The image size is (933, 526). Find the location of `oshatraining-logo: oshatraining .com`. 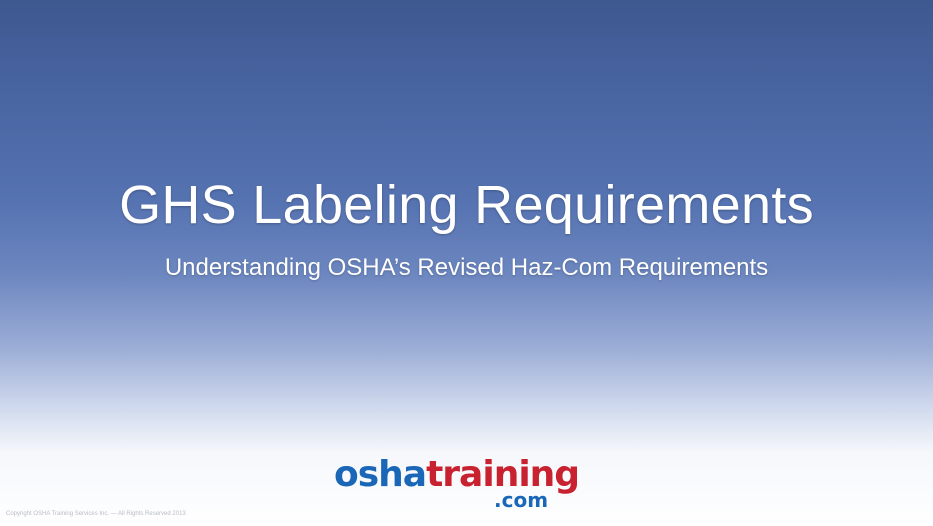

oshatraining-logo: oshatraining .com is located at coordinates (464, 486).